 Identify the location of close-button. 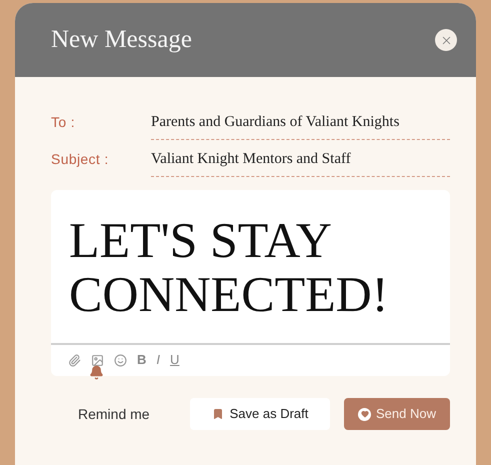
(446, 40).